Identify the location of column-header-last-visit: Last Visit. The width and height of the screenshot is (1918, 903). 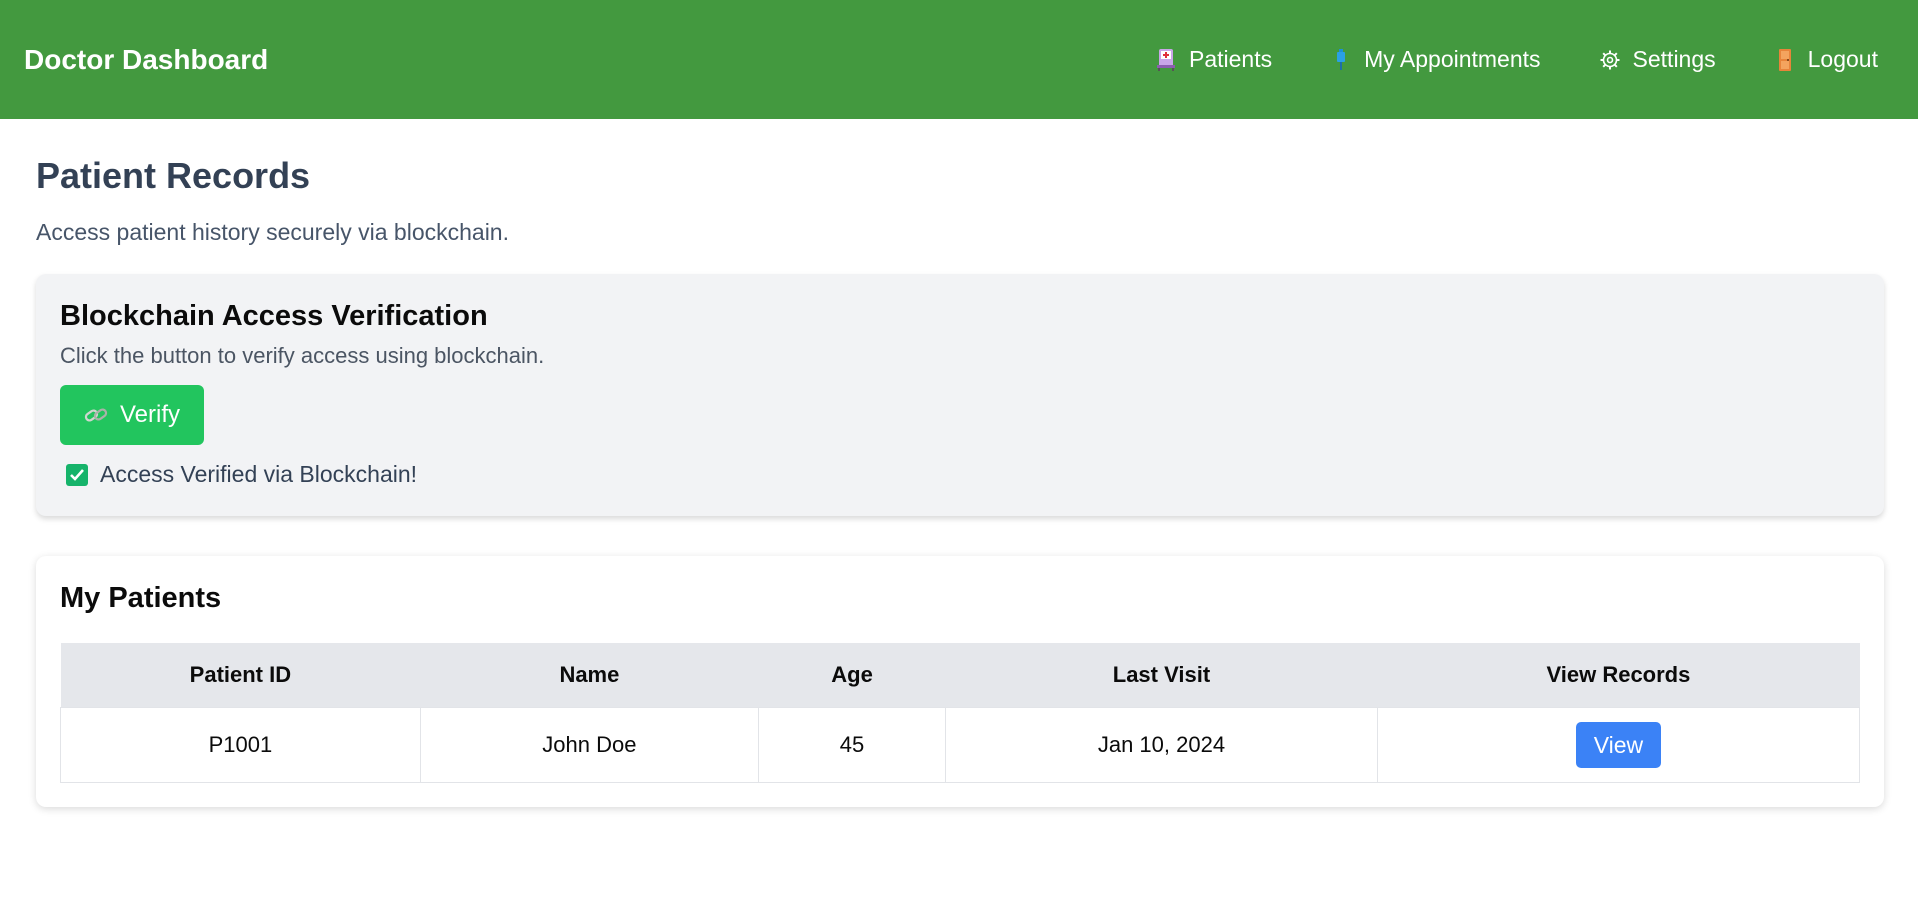
(1161, 675).